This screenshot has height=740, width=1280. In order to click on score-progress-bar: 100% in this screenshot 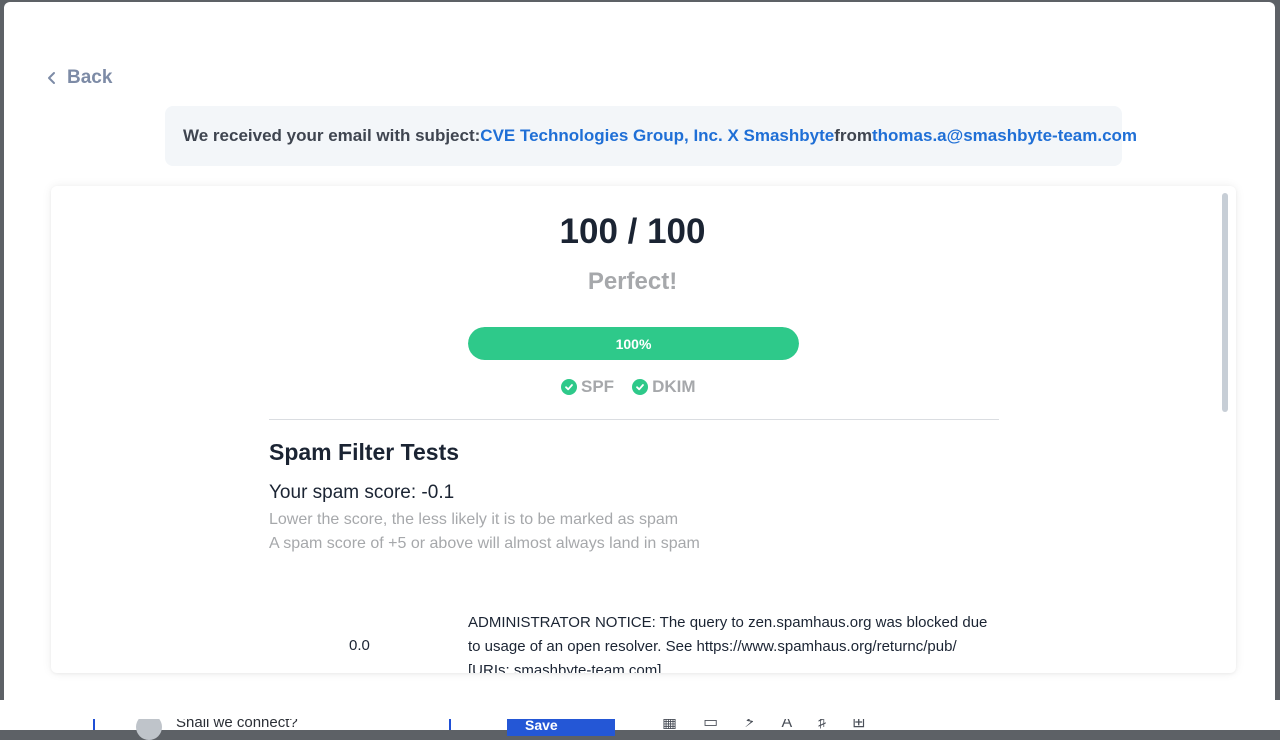, I will do `click(633, 343)`.